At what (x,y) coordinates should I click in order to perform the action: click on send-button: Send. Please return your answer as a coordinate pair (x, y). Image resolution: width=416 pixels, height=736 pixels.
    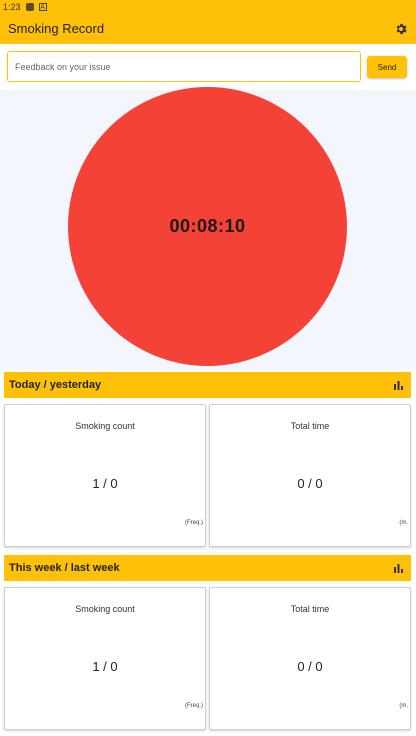
    Looking at the image, I should click on (387, 67).